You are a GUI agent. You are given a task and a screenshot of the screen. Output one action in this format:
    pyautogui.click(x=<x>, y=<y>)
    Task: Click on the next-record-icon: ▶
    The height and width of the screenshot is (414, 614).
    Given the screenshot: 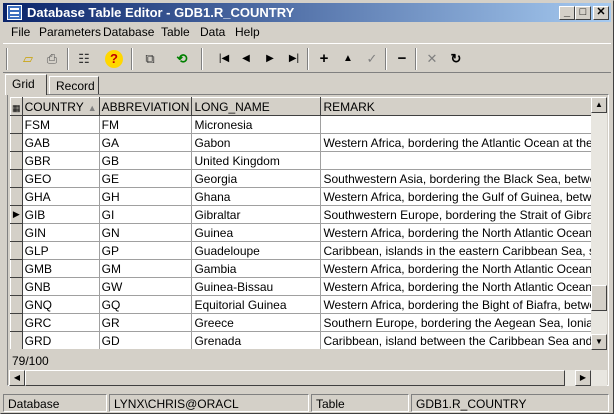 What is the action you would take?
    pyautogui.click(x=270, y=59)
    